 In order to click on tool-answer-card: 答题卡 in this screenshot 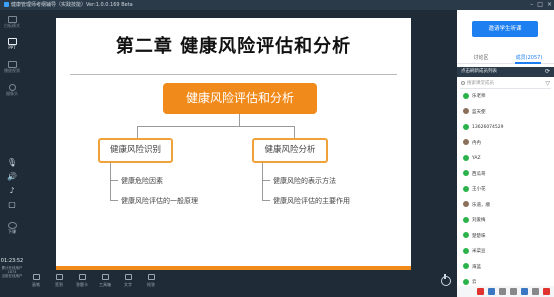, I will do `click(82, 281)`.